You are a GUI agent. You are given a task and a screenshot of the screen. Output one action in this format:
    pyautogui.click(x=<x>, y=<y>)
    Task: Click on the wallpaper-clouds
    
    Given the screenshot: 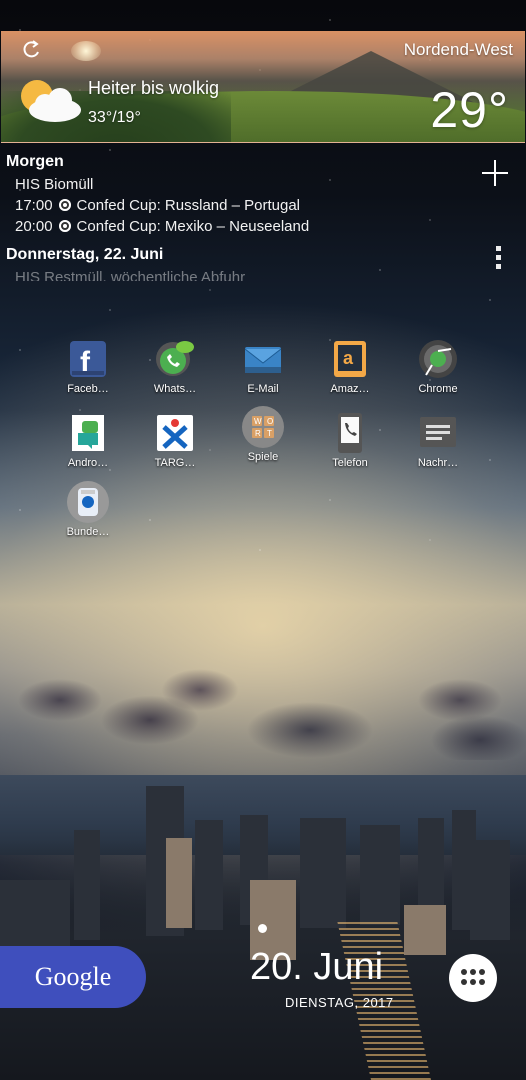 What is the action you would take?
    pyautogui.click(x=263, y=700)
    